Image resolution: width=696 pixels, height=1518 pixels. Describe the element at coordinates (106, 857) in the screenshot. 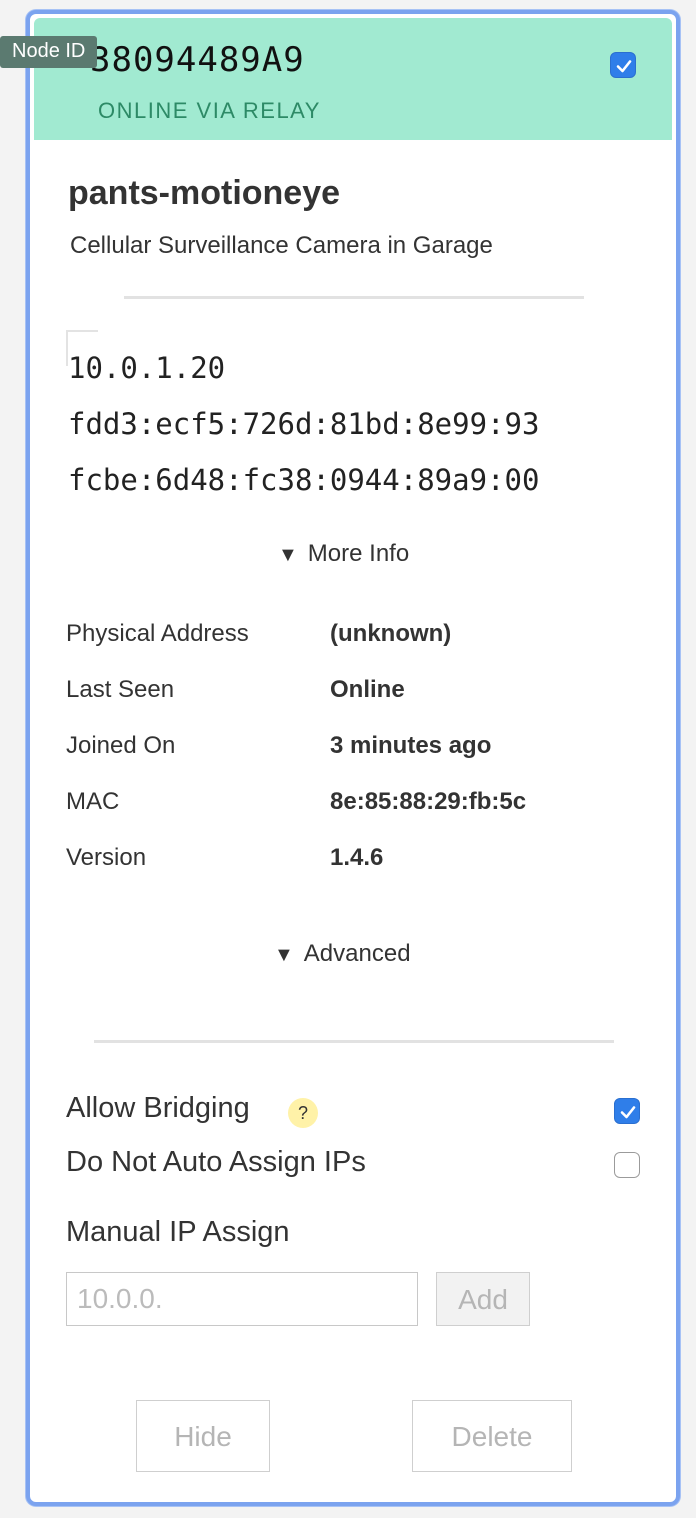

I see `info-label: Version` at that location.